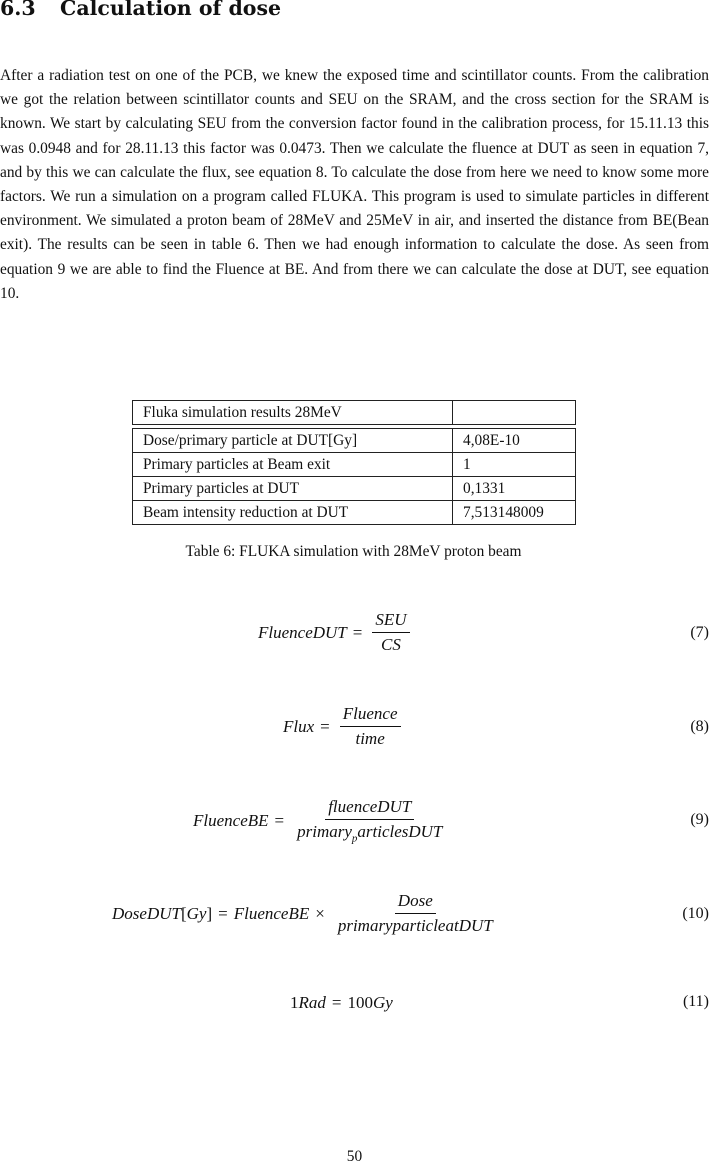  I want to click on eq8-fraction: Fluence time, so click(370, 726).